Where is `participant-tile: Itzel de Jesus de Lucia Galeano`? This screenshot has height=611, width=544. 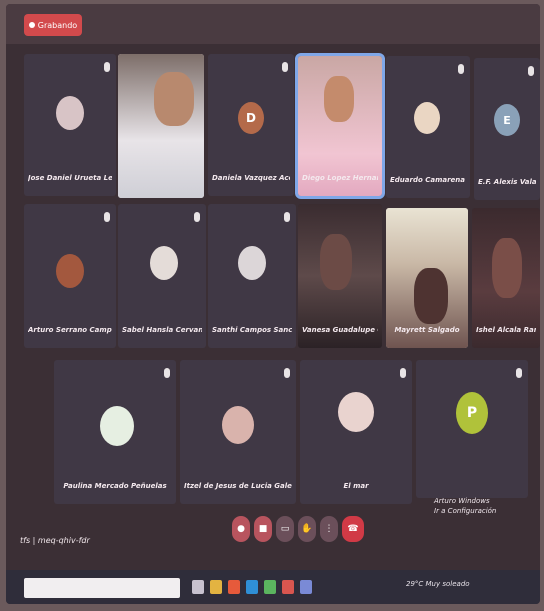 participant-tile: Itzel de Jesus de Lucia Galeano is located at coordinates (238, 432).